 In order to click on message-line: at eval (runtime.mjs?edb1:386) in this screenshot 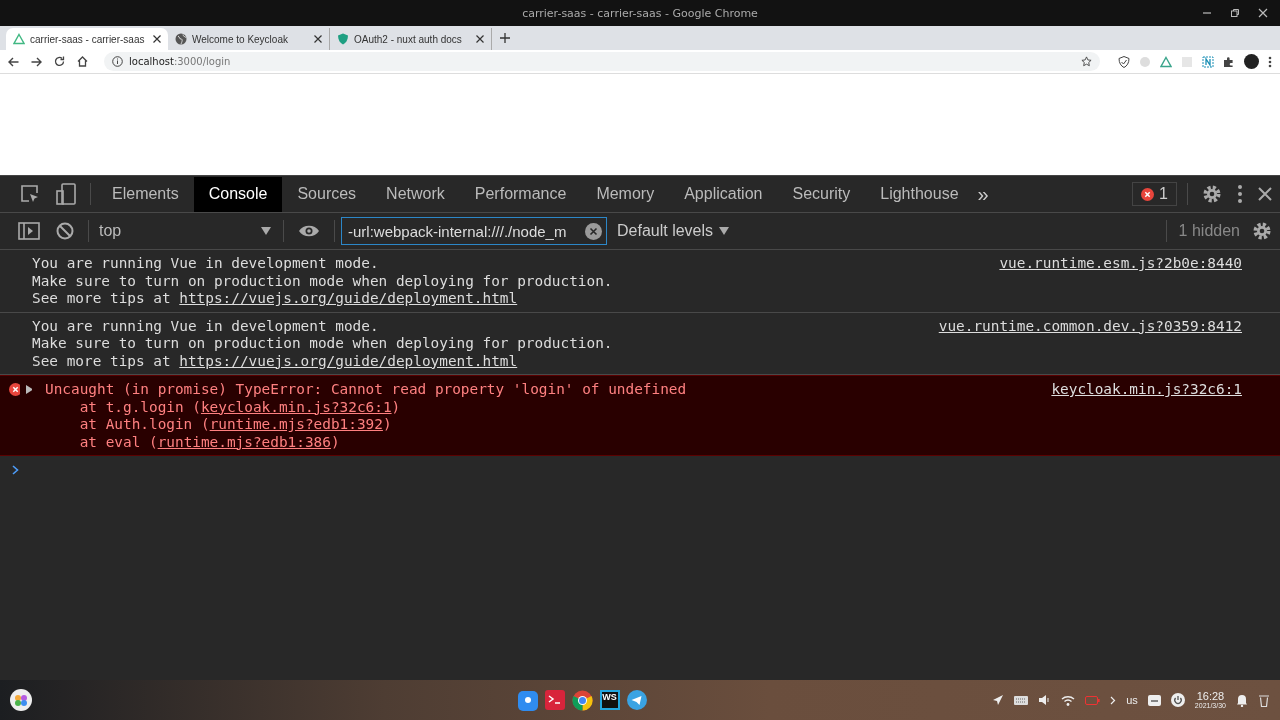, I will do `click(209, 442)`.